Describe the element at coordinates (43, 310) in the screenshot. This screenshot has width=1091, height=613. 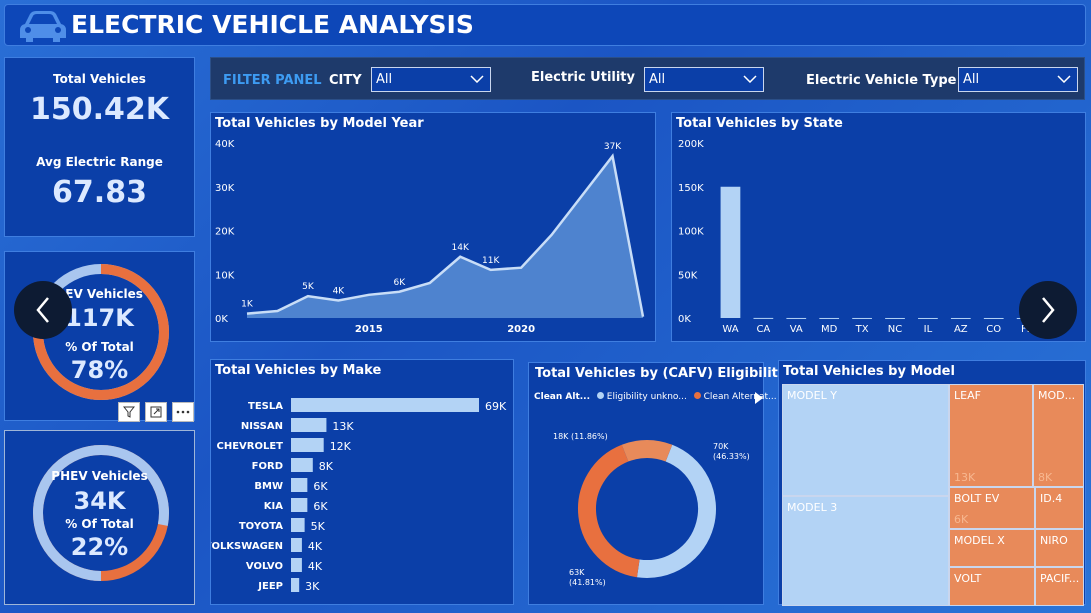
I see `prev-page-button` at that location.